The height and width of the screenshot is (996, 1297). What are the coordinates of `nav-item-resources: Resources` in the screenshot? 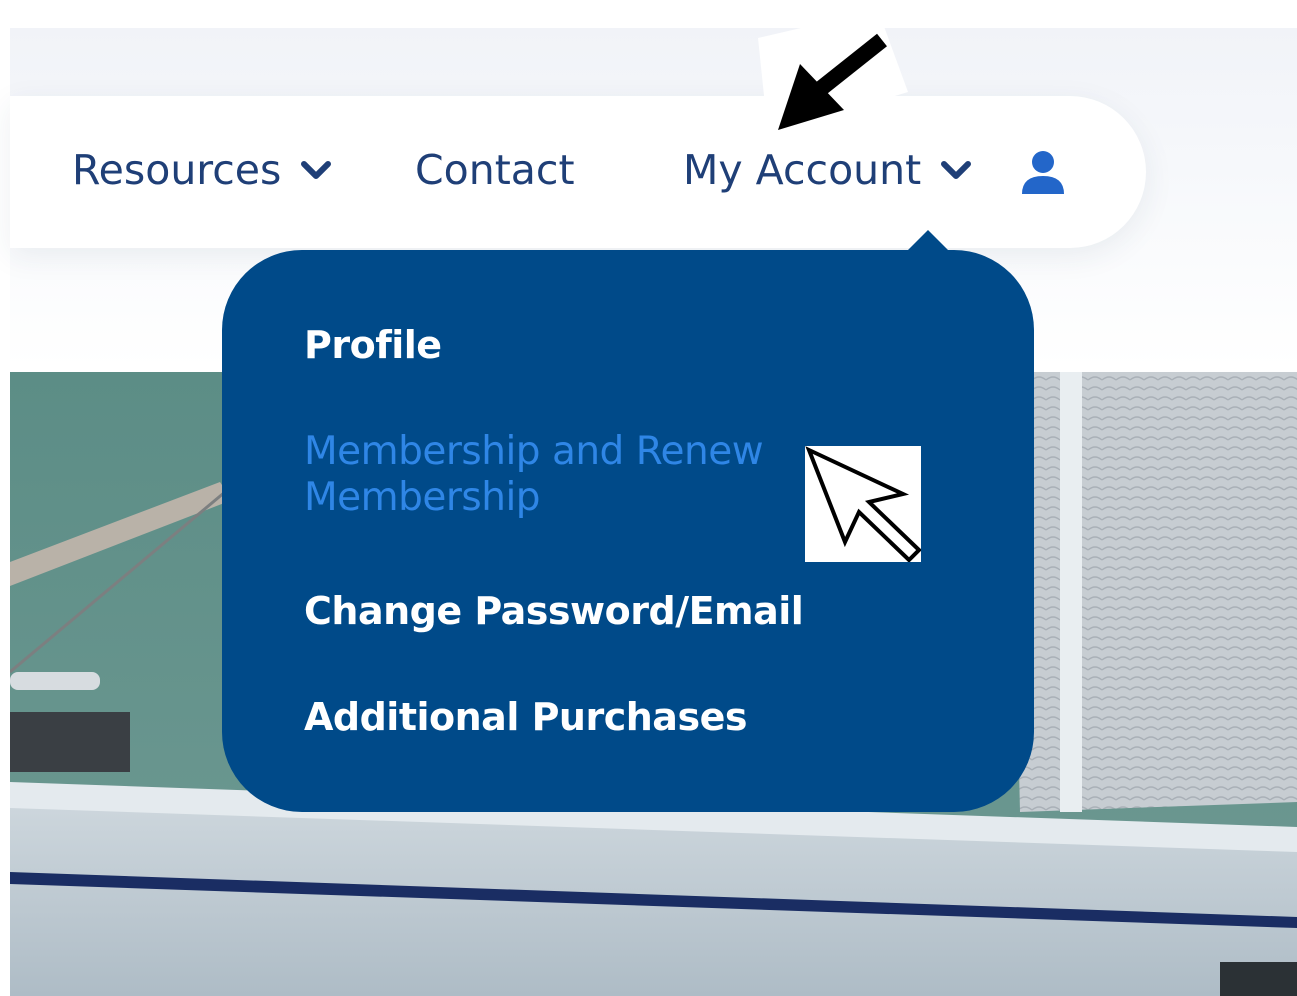 It's located at (202, 170).